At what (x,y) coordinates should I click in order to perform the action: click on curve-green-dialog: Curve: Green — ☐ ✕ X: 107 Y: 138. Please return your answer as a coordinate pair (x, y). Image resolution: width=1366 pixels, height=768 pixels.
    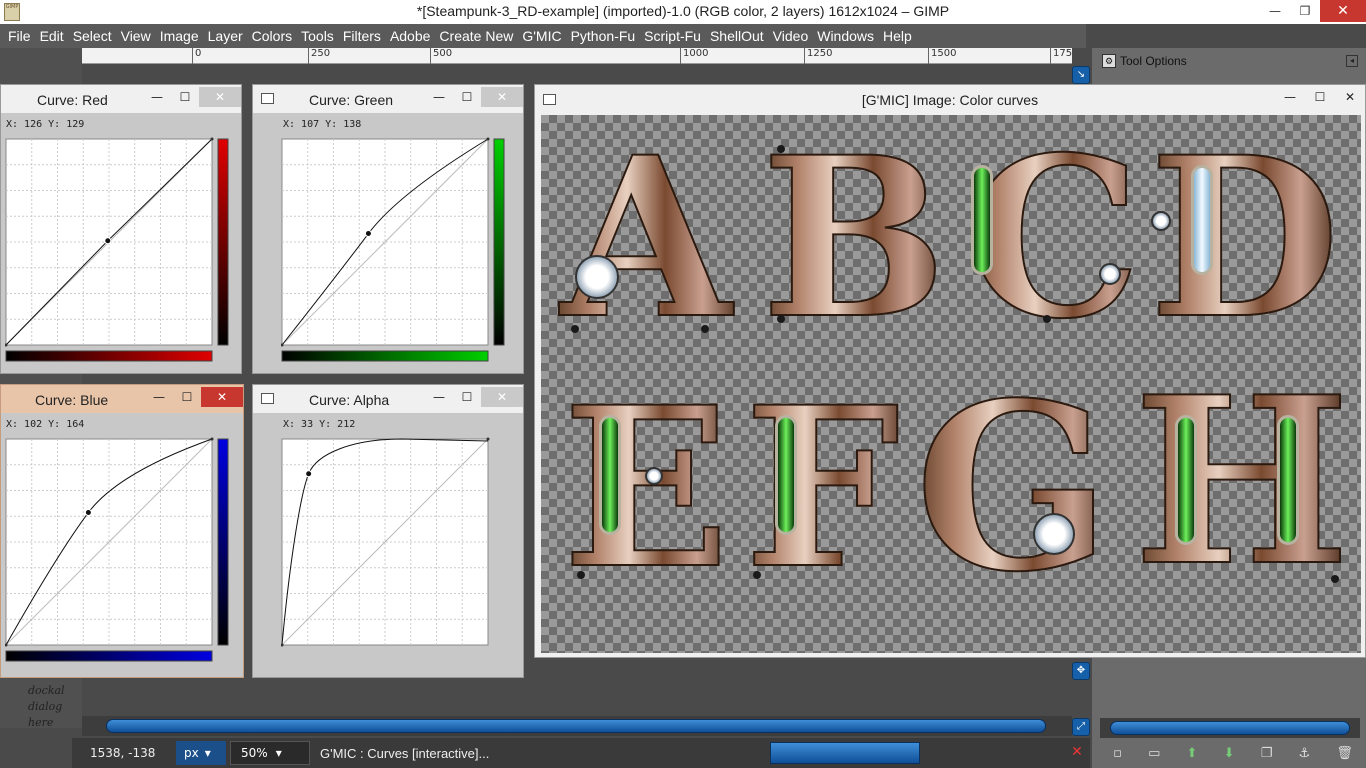
    Looking at the image, I should click on (388, 229).